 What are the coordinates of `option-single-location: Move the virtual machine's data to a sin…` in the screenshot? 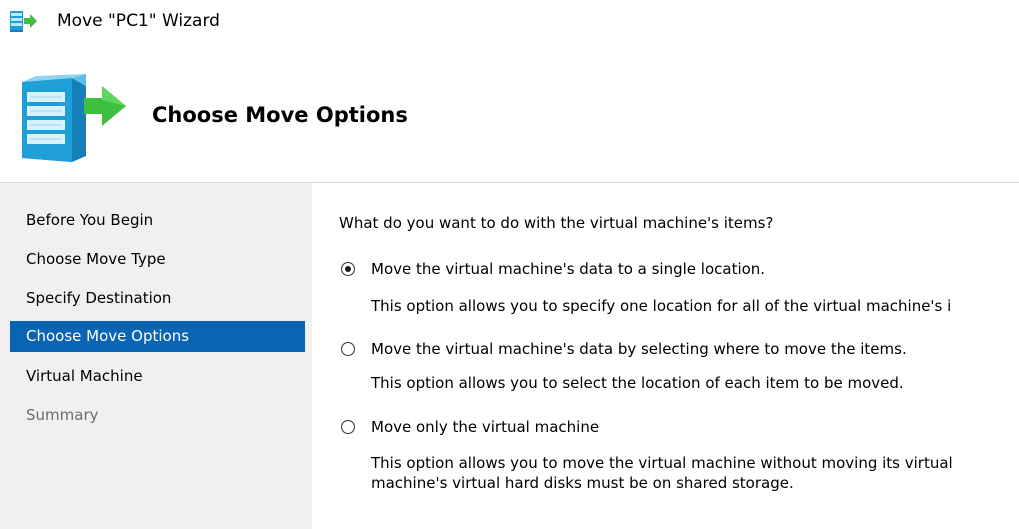 It's located at (669, 270).